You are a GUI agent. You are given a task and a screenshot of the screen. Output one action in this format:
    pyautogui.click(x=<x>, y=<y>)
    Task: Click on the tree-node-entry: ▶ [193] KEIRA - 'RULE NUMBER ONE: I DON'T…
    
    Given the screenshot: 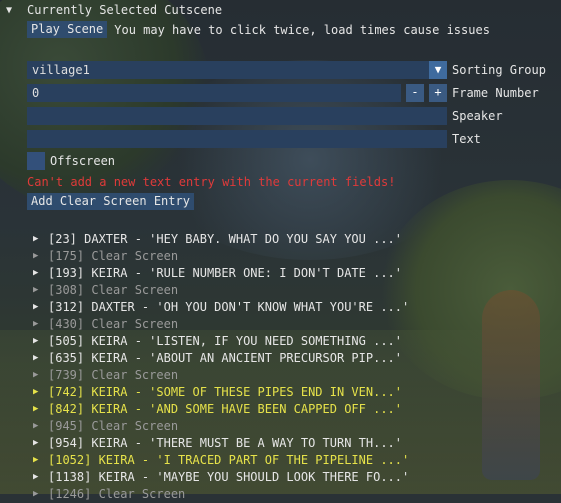 What is the action you would take?
    pyautogui.click(x=221, y=273)
    